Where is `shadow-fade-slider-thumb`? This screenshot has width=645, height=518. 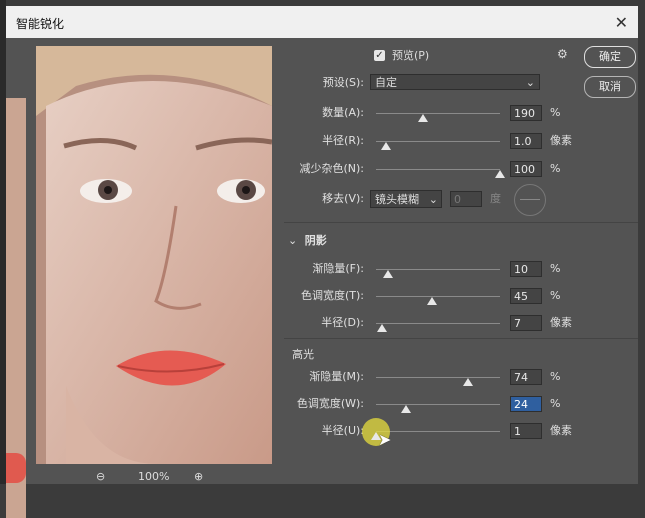
shadow-fade-slider-thumb is located at coordinates (388, 274).